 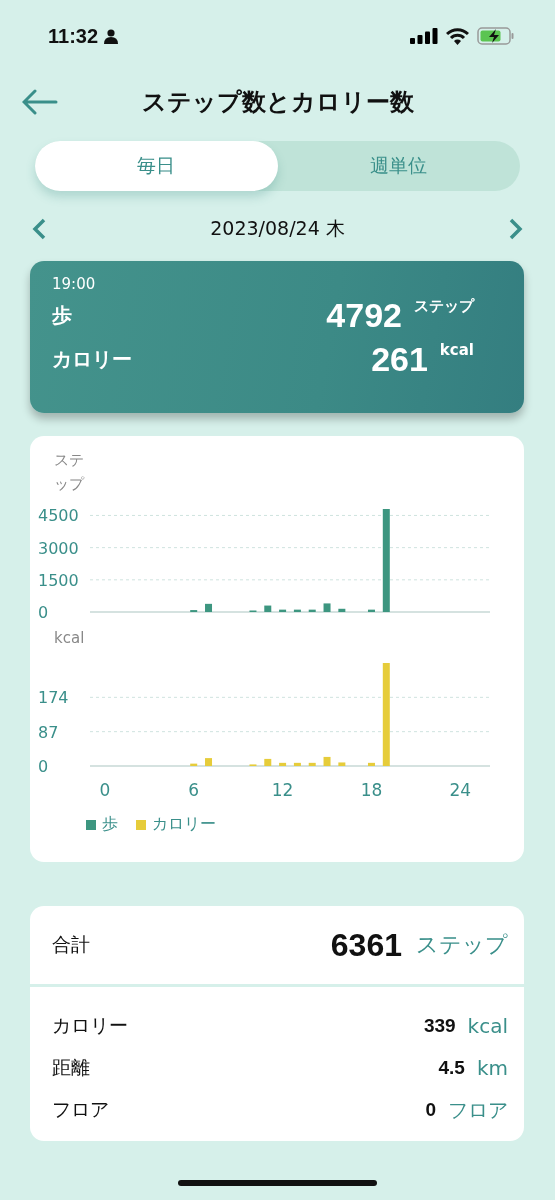 What do you see at coordinates (462, 945) in the screenshot?
I see `total-unit: ステップ` at bounding box center [462, 945].